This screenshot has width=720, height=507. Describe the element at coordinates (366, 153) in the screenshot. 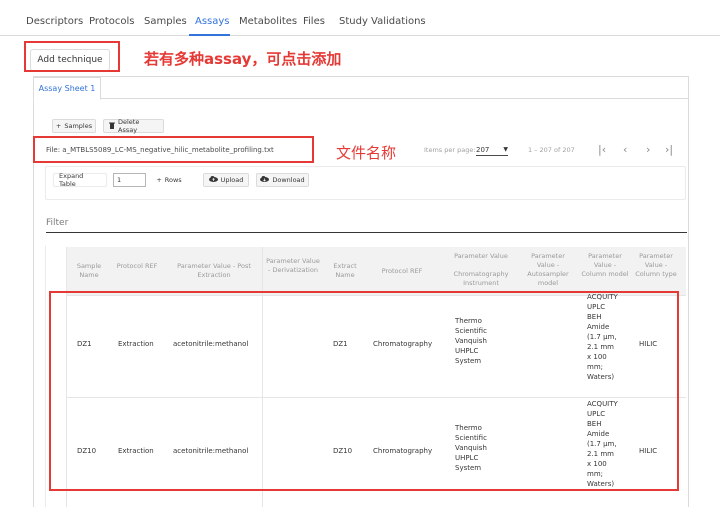

I see `annotation-file-name: 文件名称` at that location.